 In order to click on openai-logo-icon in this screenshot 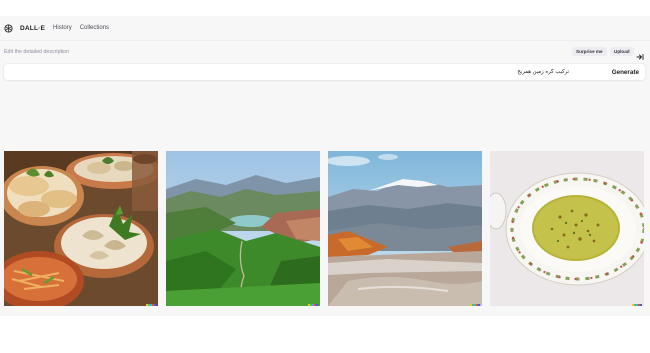, I will do `click(8, 28)`.